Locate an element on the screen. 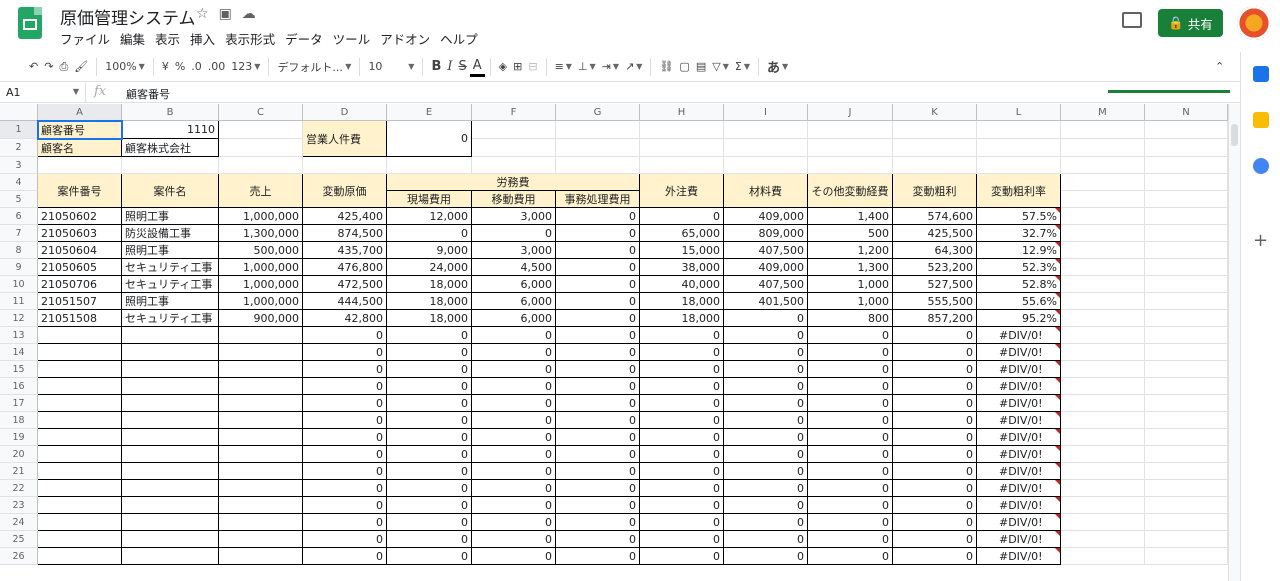 This screenshot has width=1280, height=581. cell-row12-colF: 6,000 is located at coordinates (514, 318).